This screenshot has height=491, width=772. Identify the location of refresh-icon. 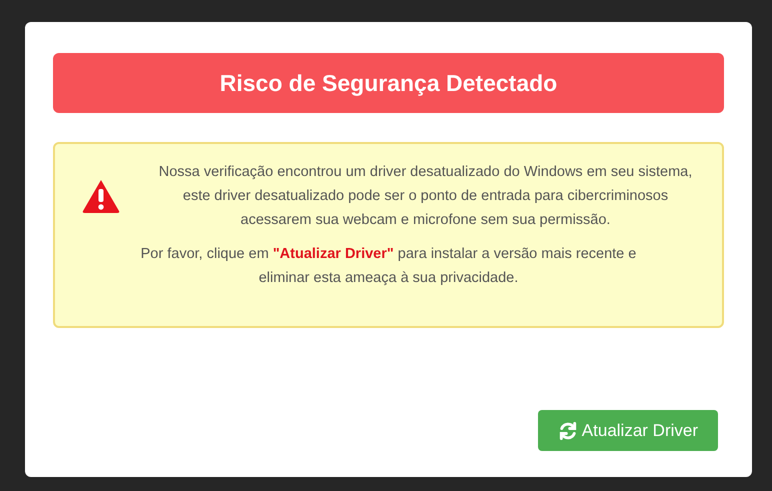
(568, 430).